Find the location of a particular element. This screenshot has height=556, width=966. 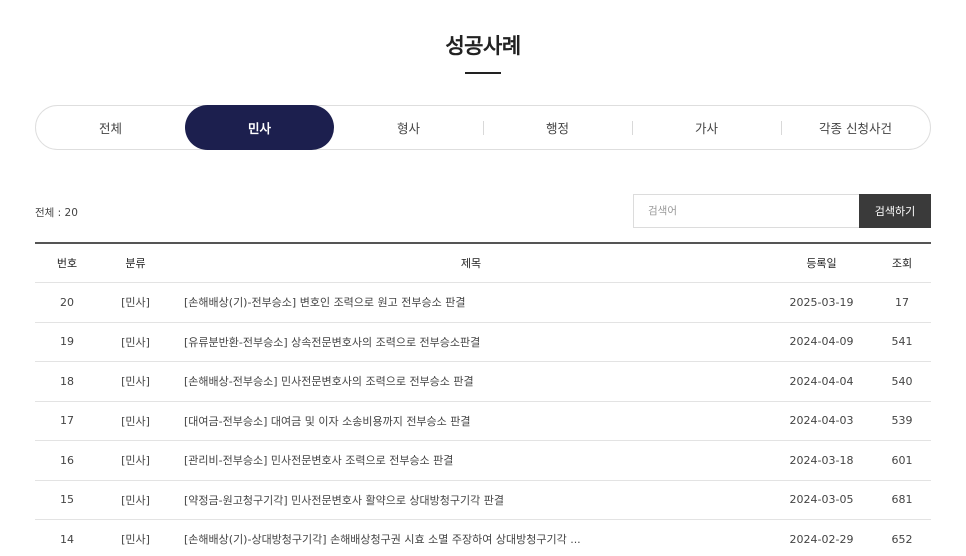

row-views: 17 is located at coordinates (902, 302).